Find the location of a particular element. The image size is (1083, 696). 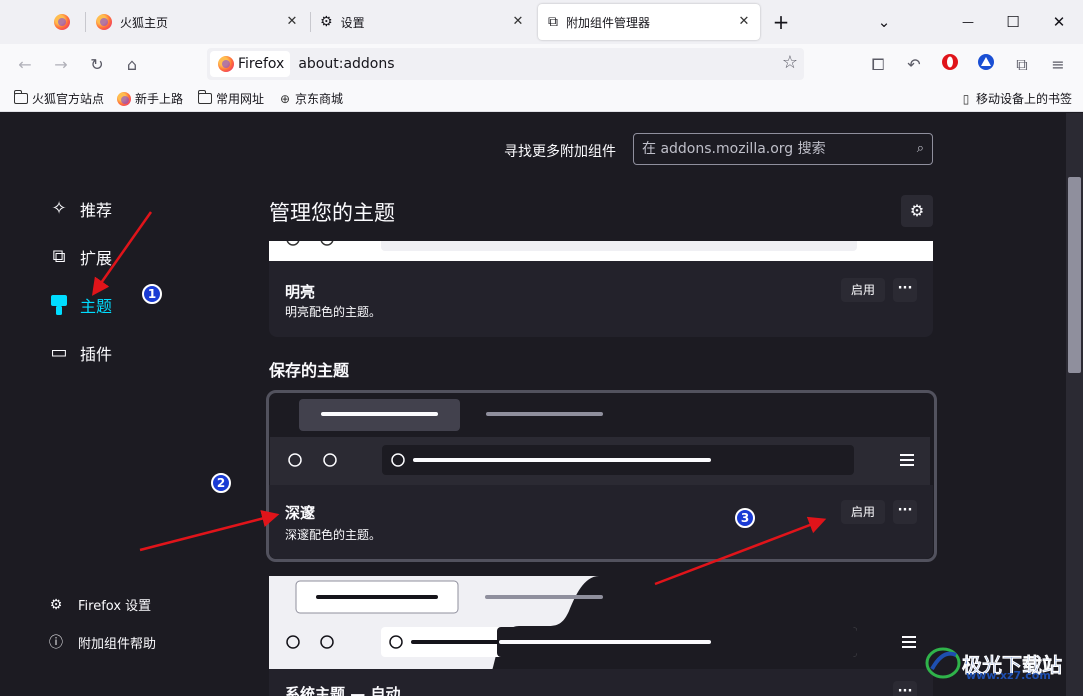

back-button: ← is located at coordinates (25, 65).